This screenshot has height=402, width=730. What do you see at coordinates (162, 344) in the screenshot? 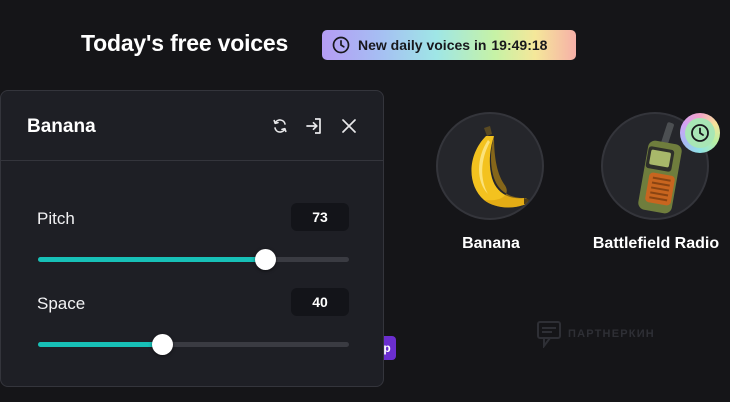
I see `space-slider-thumb` at bounding box center [162, 344].